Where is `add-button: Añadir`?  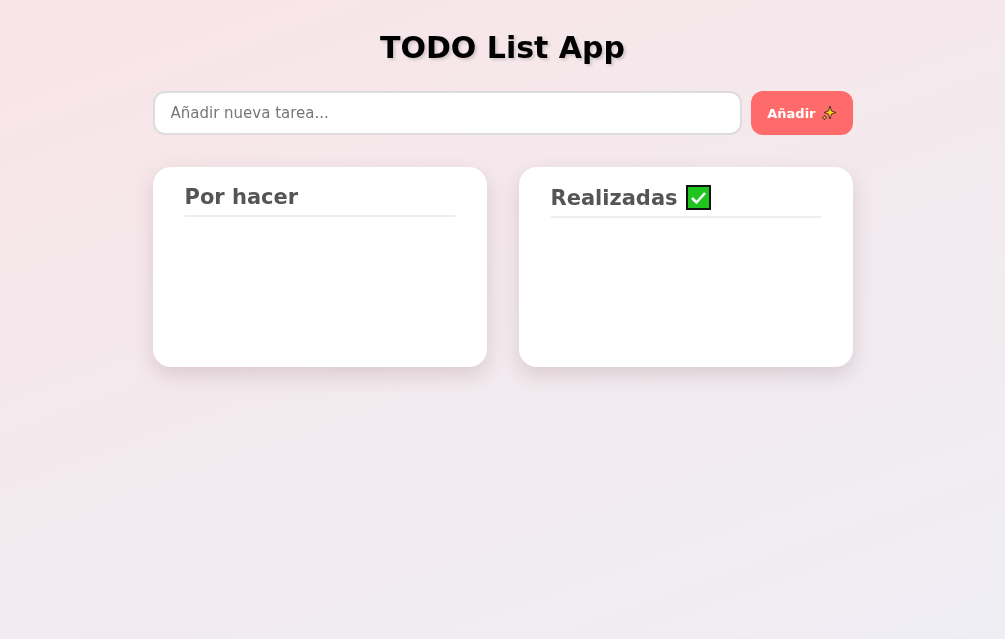
add-button: Añadir is located at coordinates (802, 113).